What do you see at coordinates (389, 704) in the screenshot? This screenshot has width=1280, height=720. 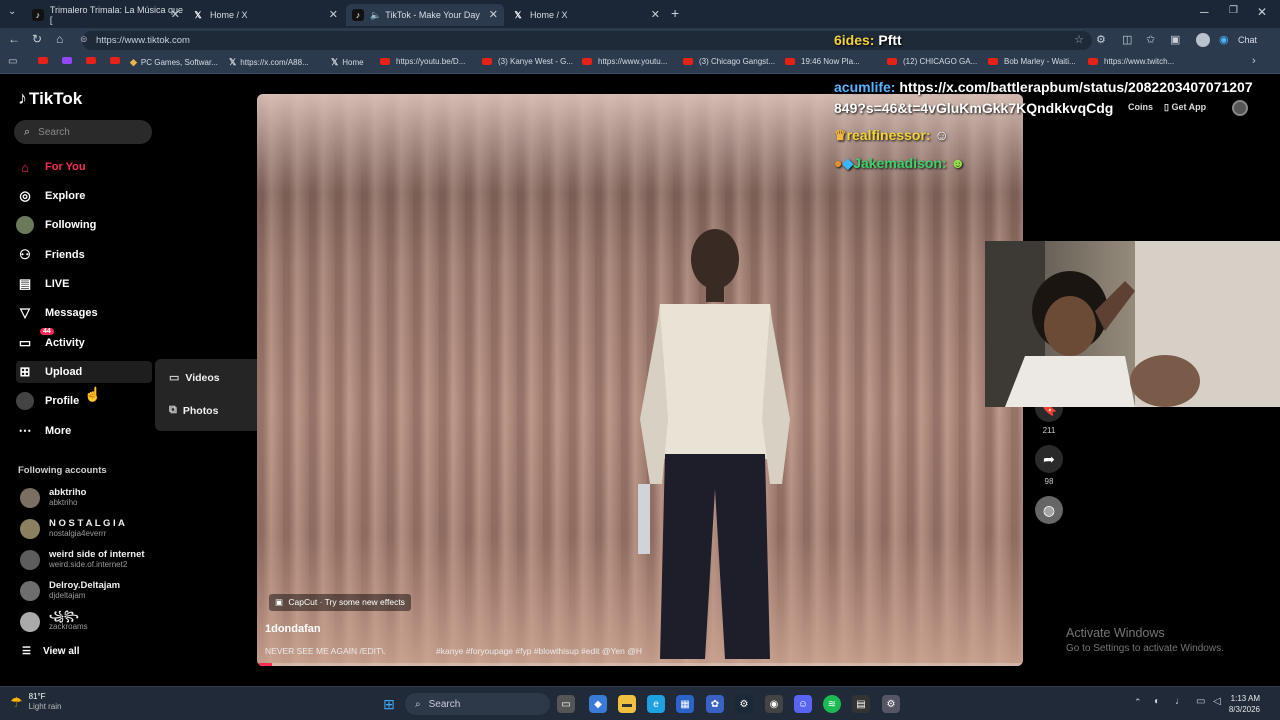 I see `start-windows-icon: ⊞` at bounding box center [389, 704].